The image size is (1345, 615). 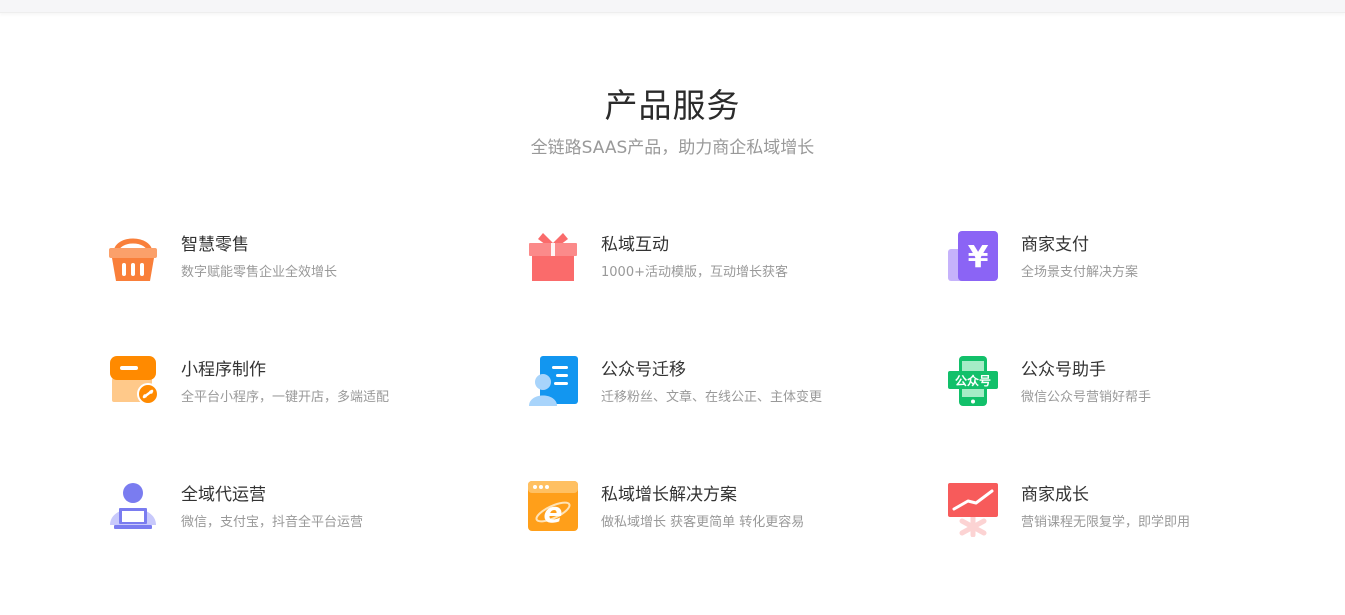 I want to click on product-title: 私域增长解决方案, so click(x=669, y=495).